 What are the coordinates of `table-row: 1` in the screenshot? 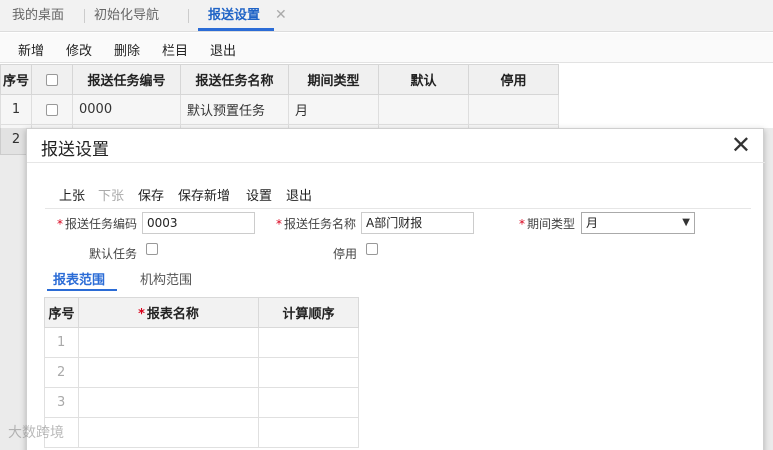 It's located at (201, 342).